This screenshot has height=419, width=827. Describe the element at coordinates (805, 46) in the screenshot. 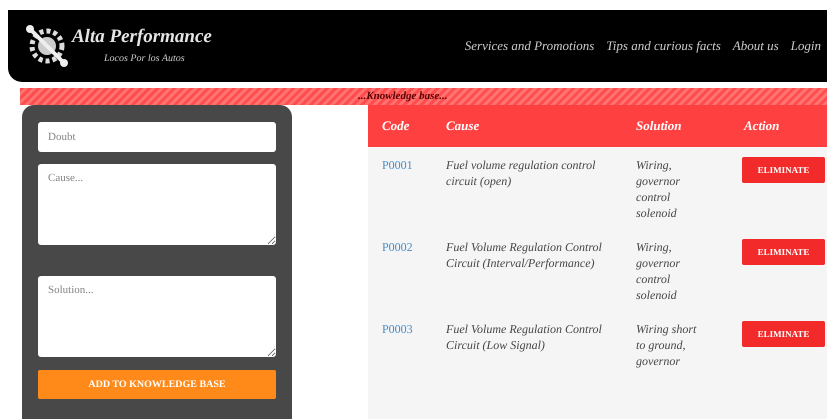

I see `nav-link: Login` at that location.